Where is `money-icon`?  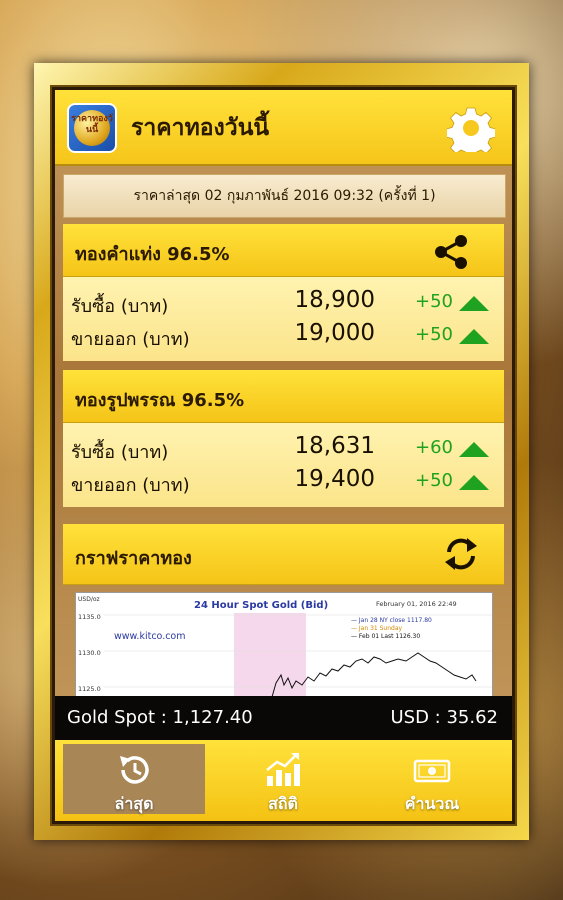 money-icon is located at coordinates (432, 771).